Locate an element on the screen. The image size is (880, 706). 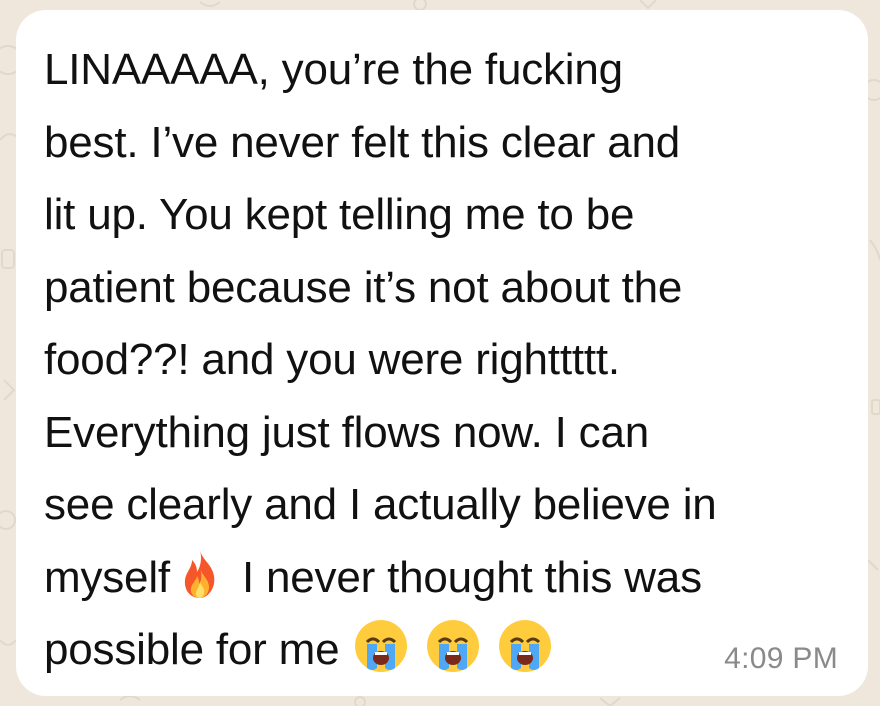
fire-emoji-icon is located at coordinates (200, 574).